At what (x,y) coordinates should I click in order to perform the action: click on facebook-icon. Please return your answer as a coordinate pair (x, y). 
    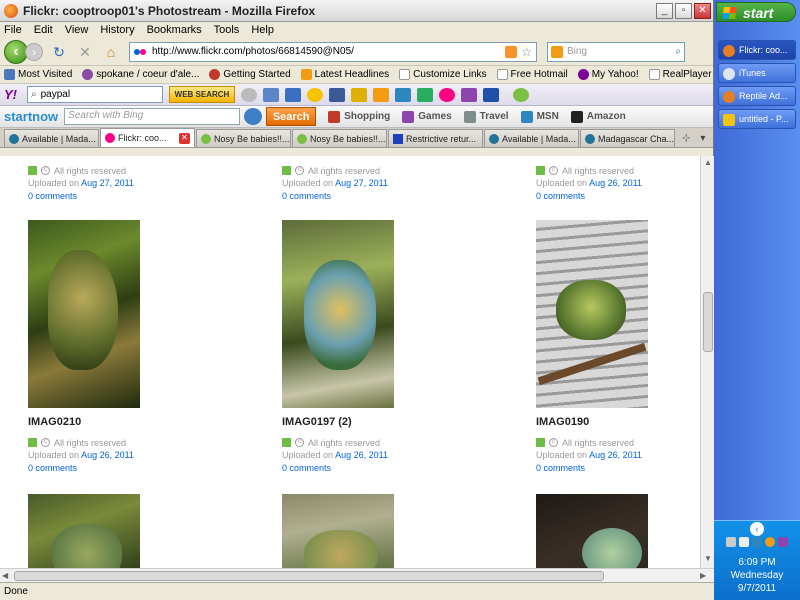
    Looking at the image, I should click on (337, 94).